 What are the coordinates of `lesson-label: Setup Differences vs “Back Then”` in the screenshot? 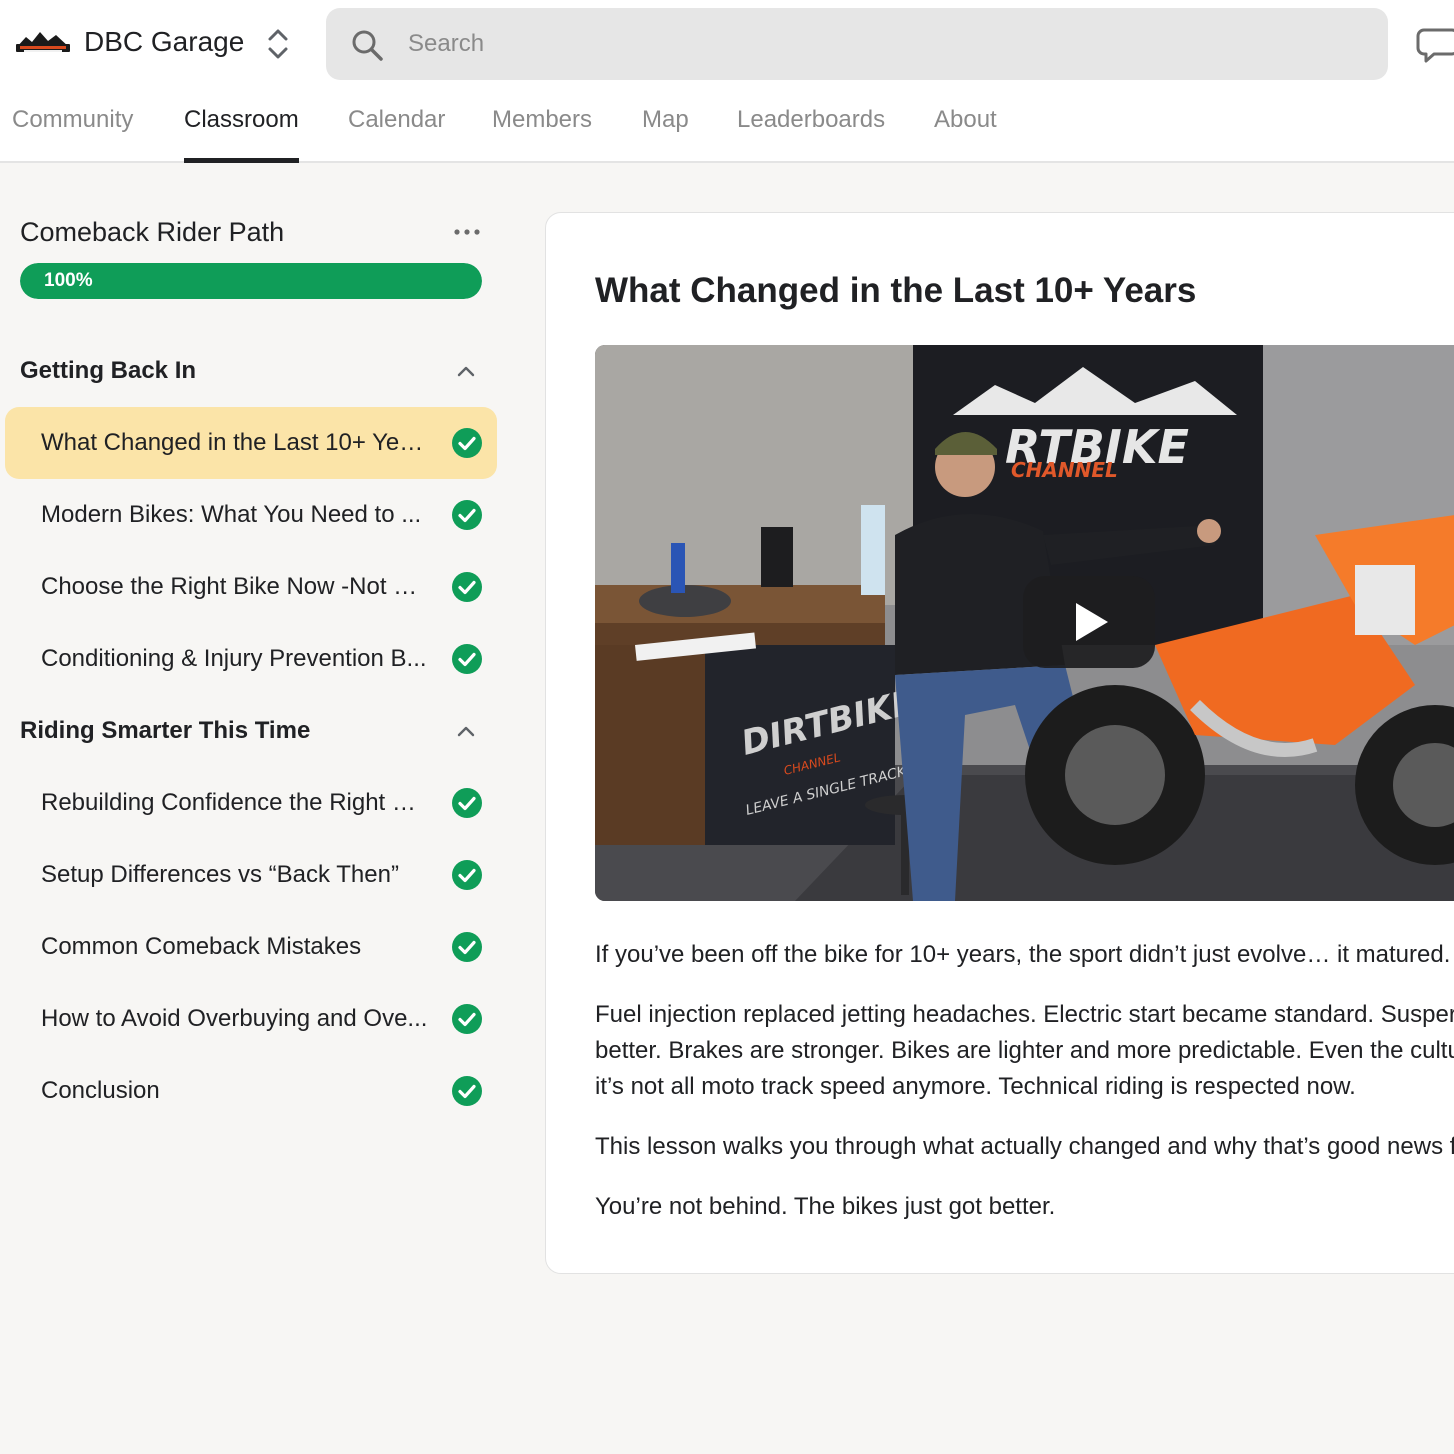 It's located at (220, 874).